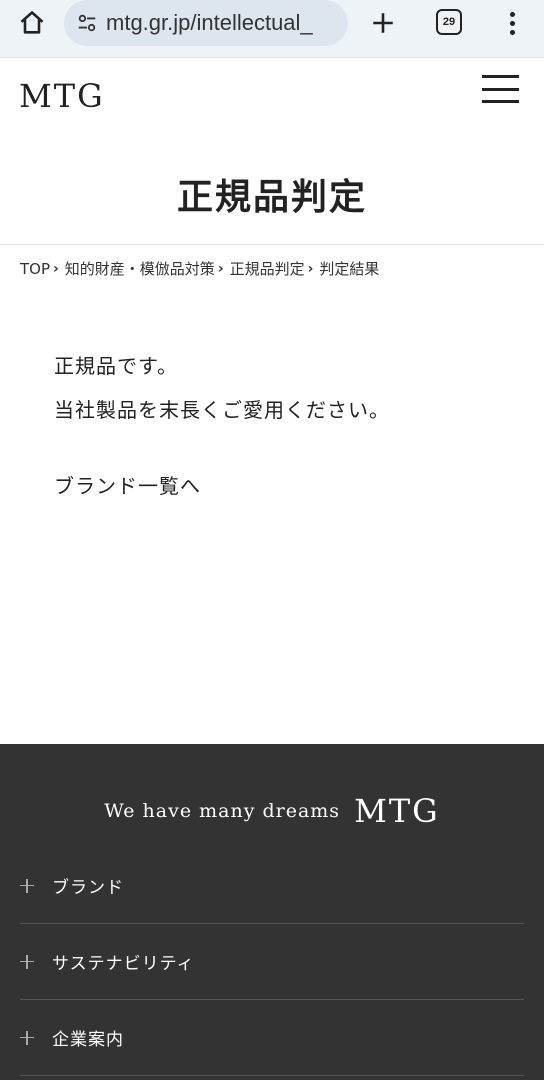 This screenshot has height=1080, width=544. I want to click on brand-list-link: ブランド一覧へ, so click(127, 484).